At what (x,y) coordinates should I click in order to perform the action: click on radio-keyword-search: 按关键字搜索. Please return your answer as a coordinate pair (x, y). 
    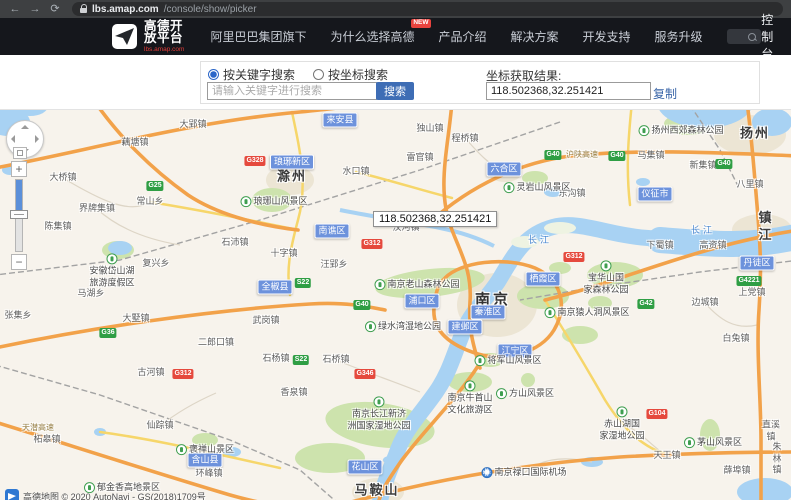
    Looking at the image, I should click on (251, 74).